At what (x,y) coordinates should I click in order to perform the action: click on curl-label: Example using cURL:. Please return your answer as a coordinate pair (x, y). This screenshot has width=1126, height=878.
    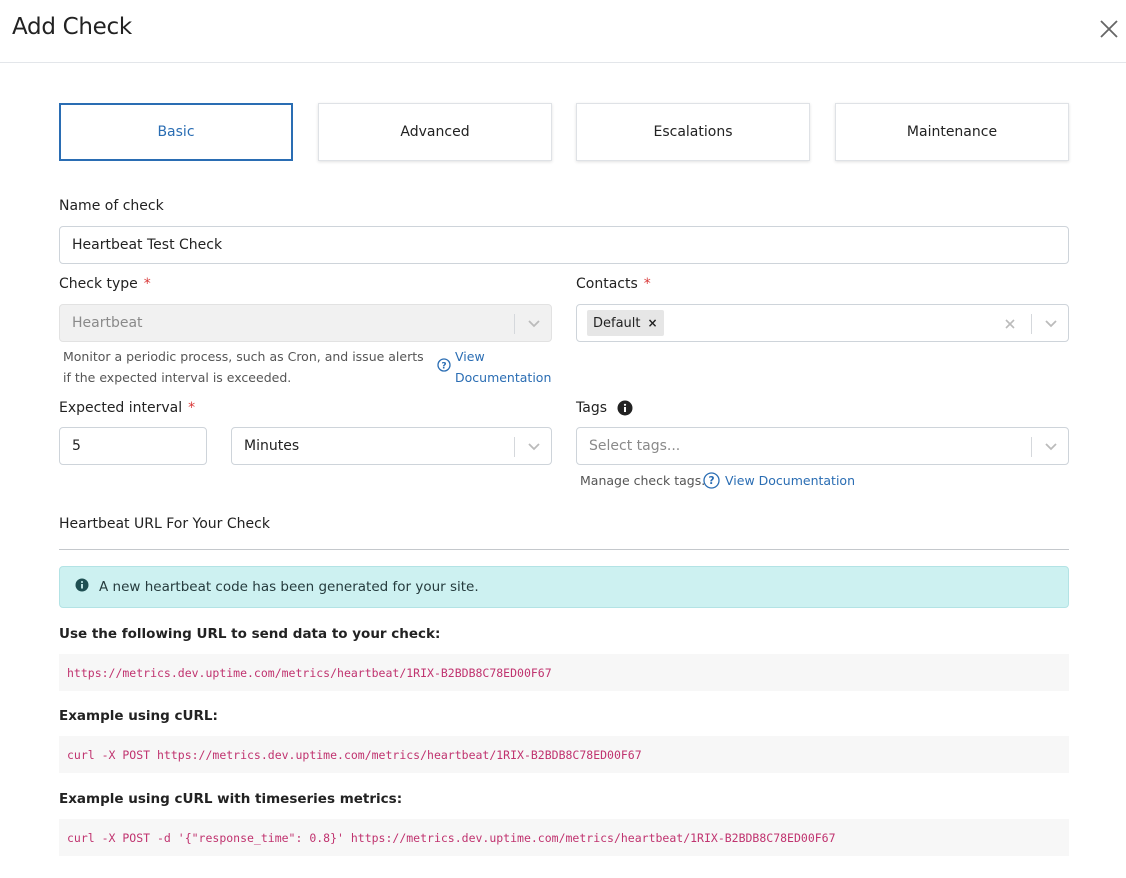
    Looking at the image, I should click on (138, 716).